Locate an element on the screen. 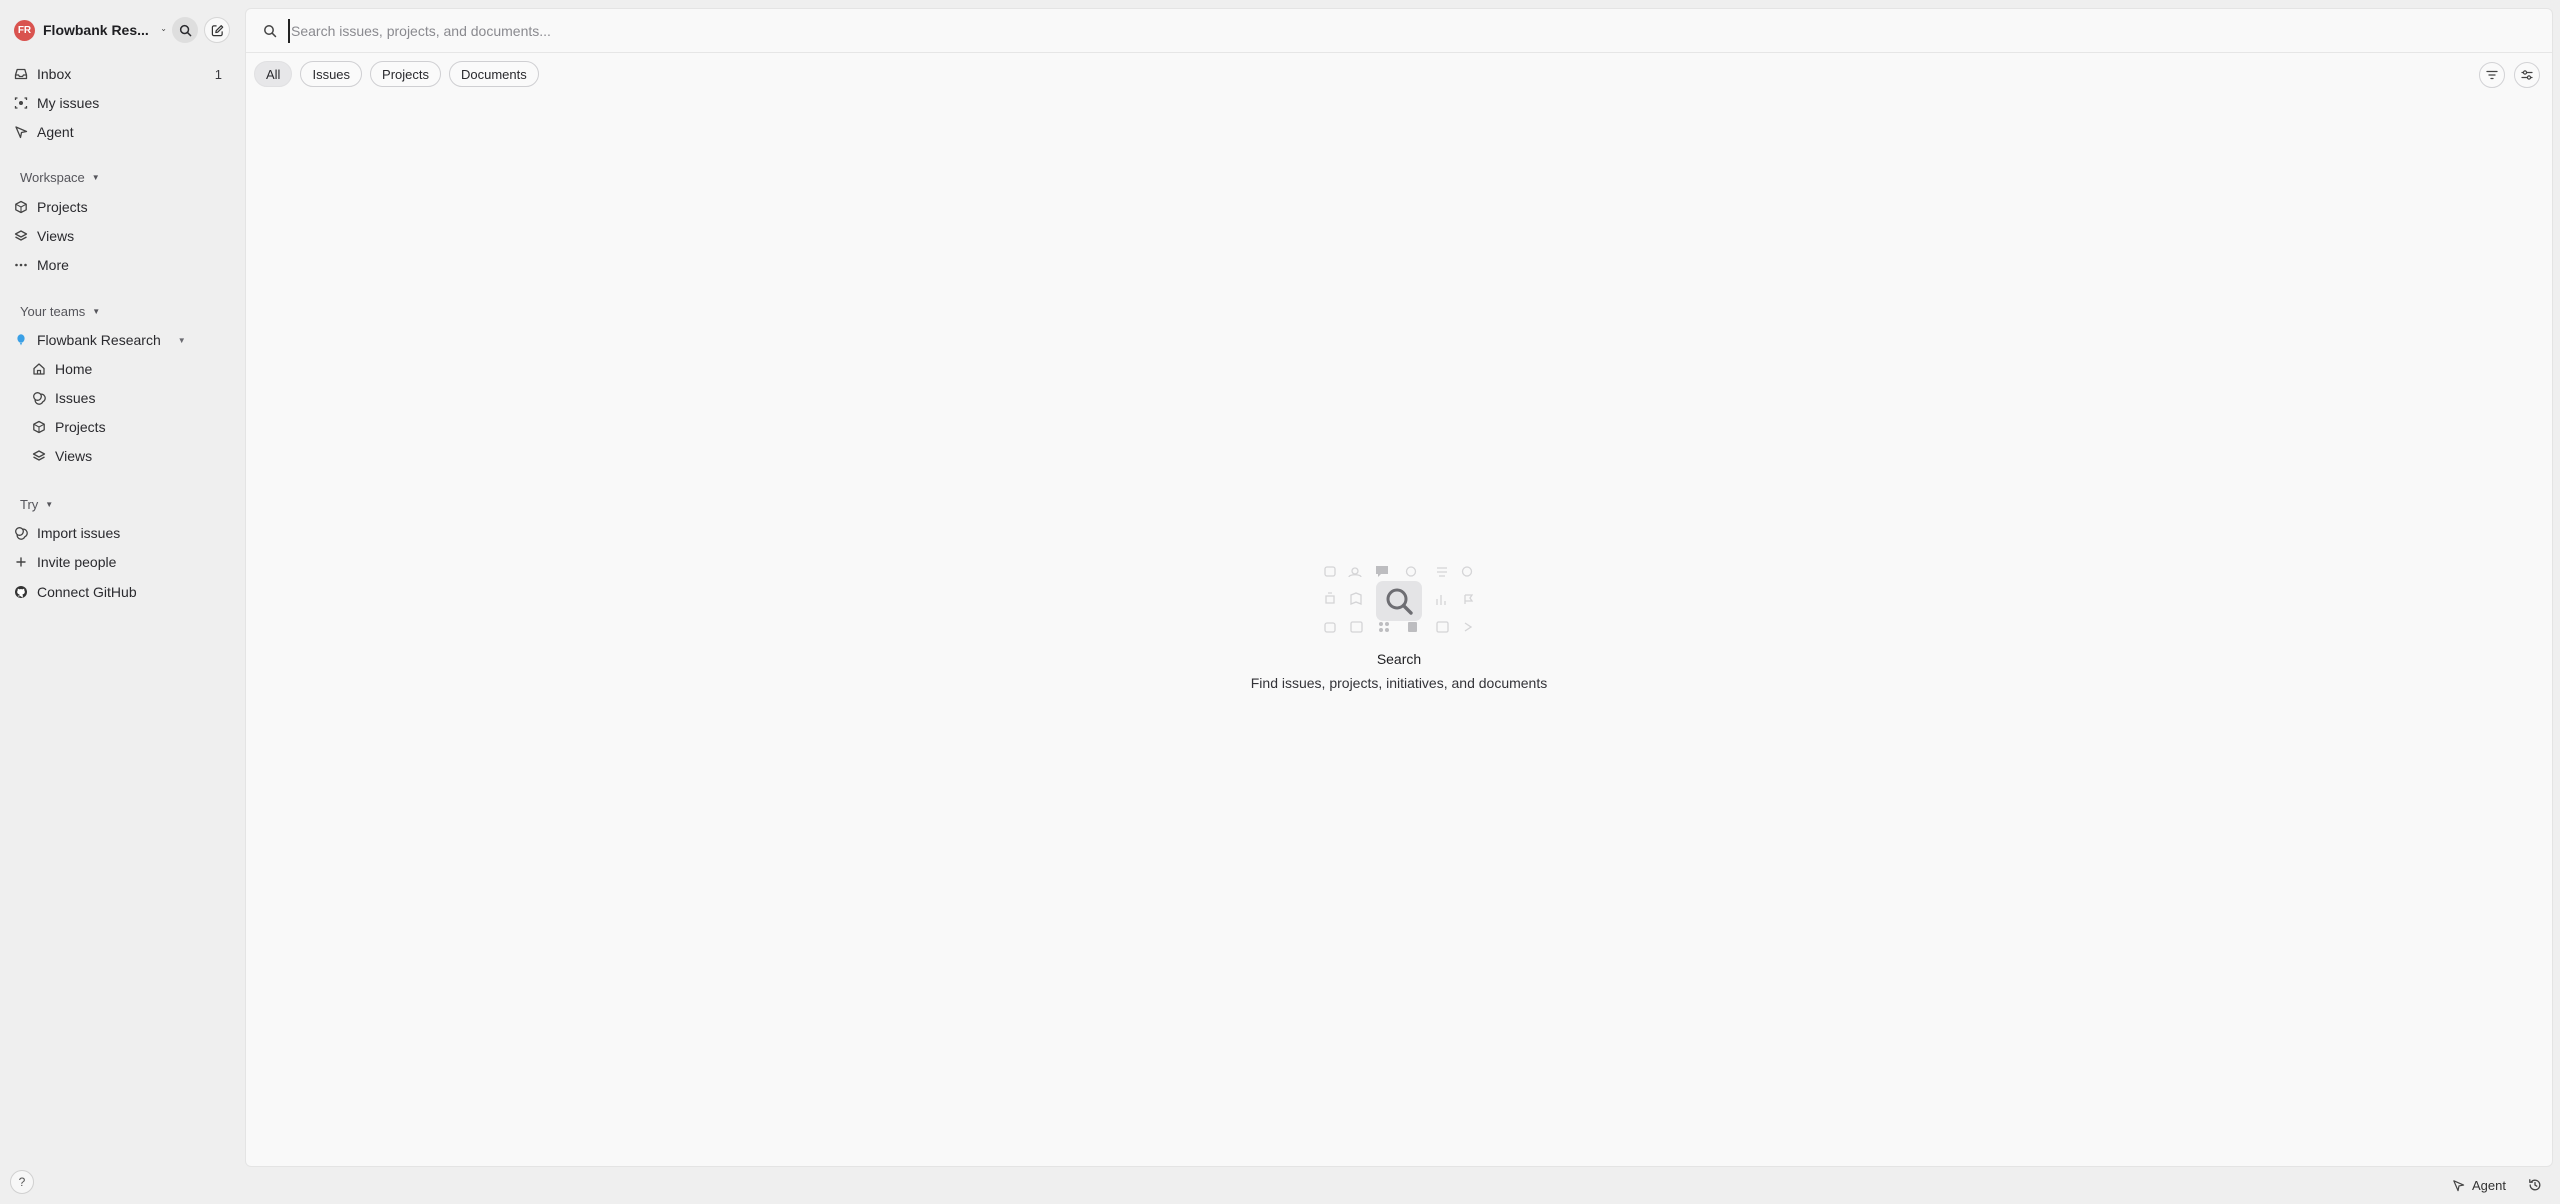 The image size is (2560, 1204). teams-section-toggle: Your teams ▼ is located at coordinates (60, 311).